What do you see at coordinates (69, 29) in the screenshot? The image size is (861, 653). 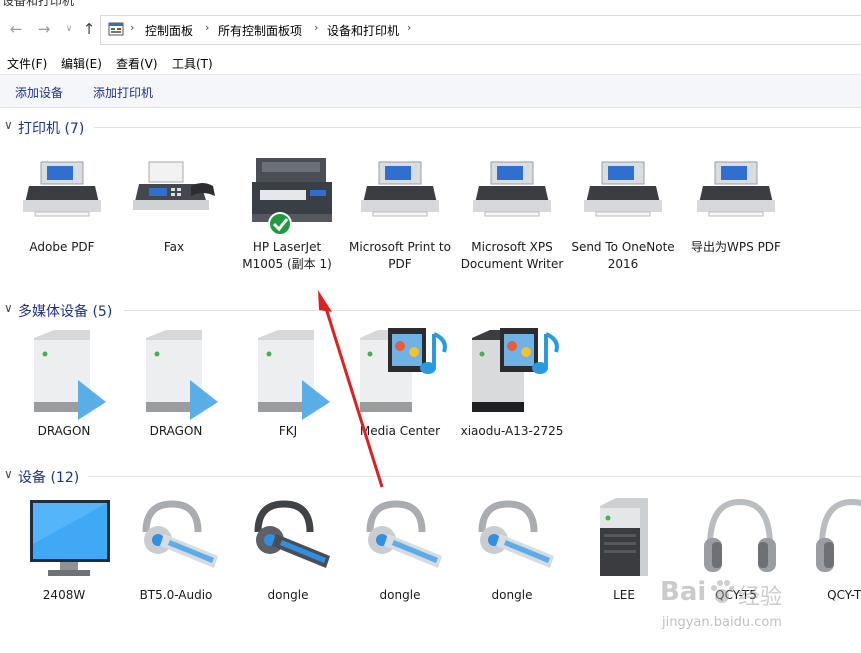 I see `recent-chevron-icon: ∨` at bounding box center [69, 29].